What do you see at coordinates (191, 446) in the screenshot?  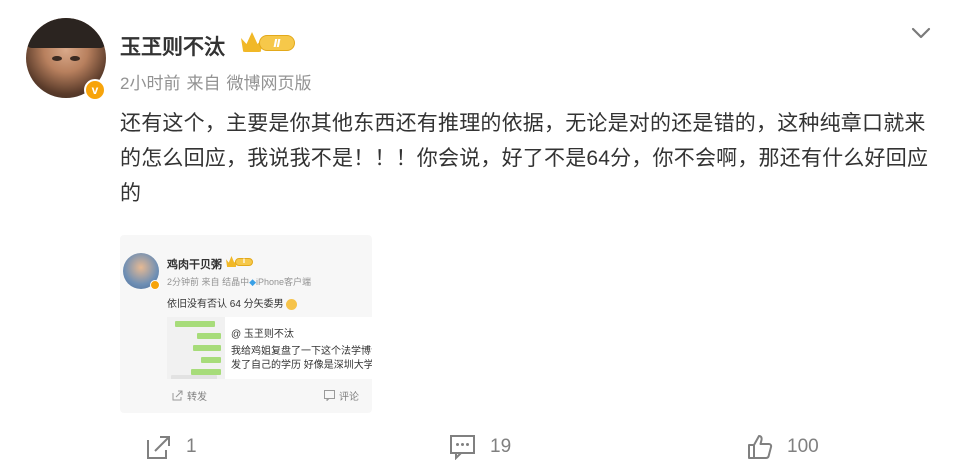 I see `repost-count: 1` at bounding box center [191, 446].